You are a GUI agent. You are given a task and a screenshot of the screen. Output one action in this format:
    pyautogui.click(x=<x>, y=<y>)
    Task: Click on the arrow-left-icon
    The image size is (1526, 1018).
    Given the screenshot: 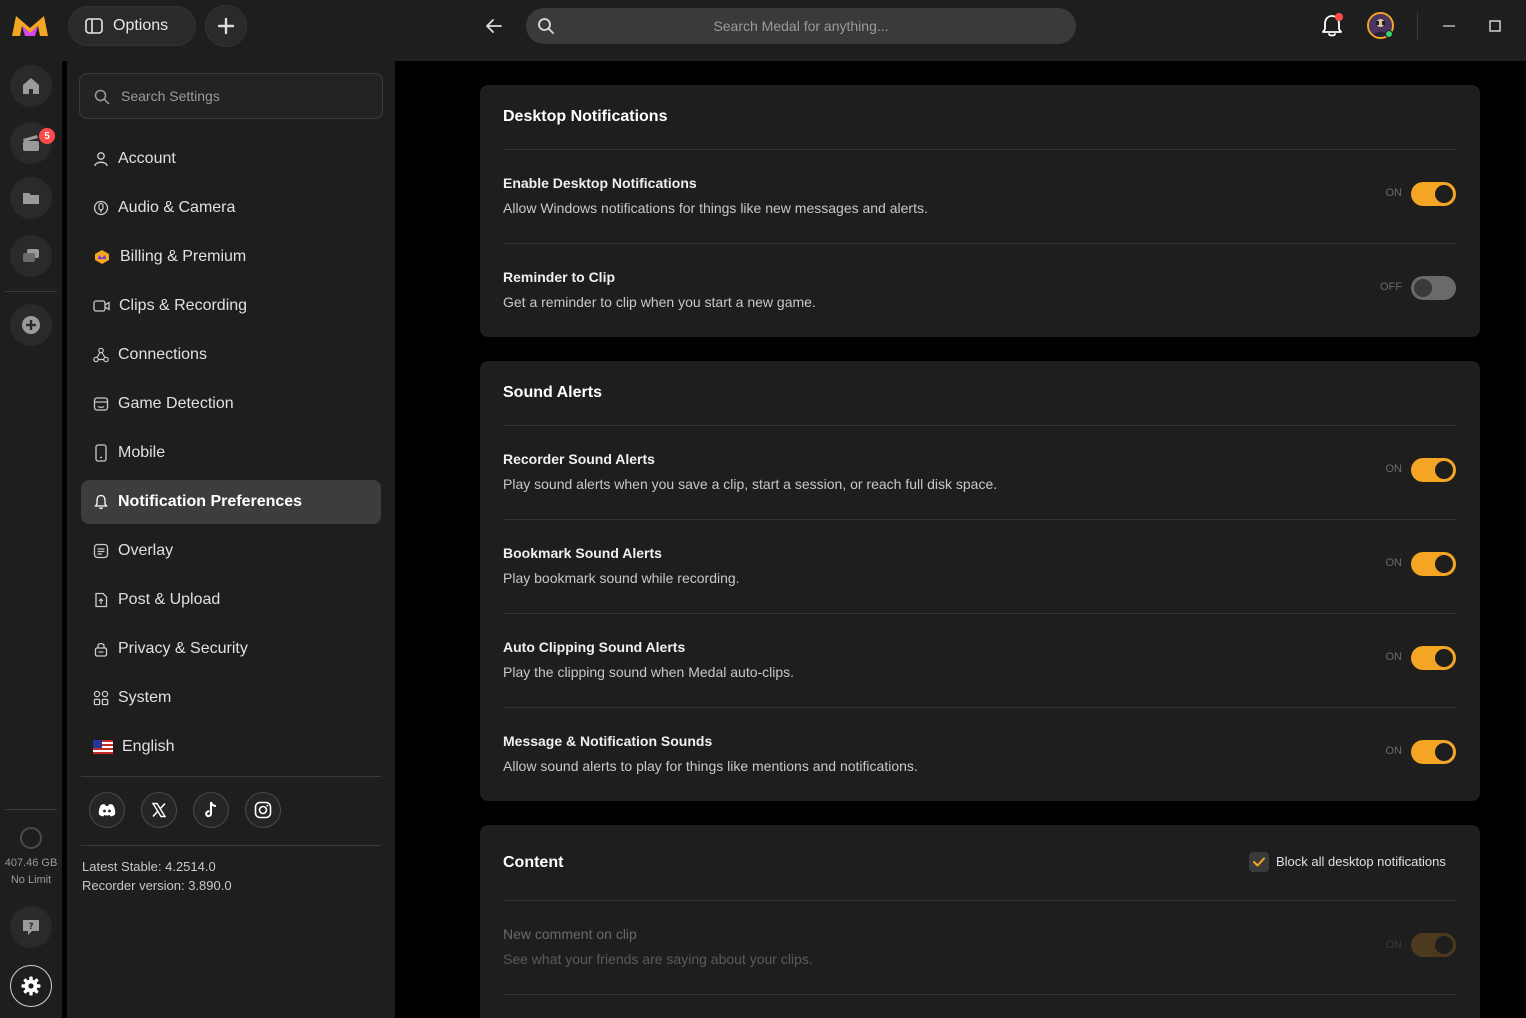 What is the action you would take?
    pyautogui.click(x=494, y=26)
    